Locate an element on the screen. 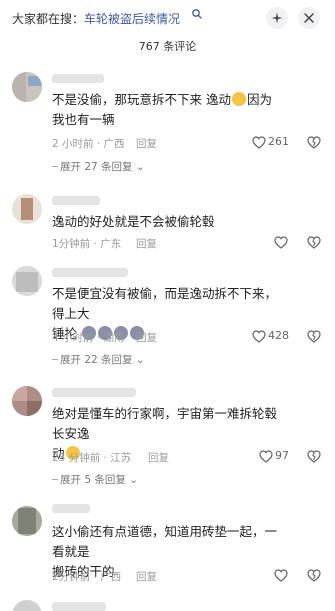  close-icon is located at coordinates (309, 18).